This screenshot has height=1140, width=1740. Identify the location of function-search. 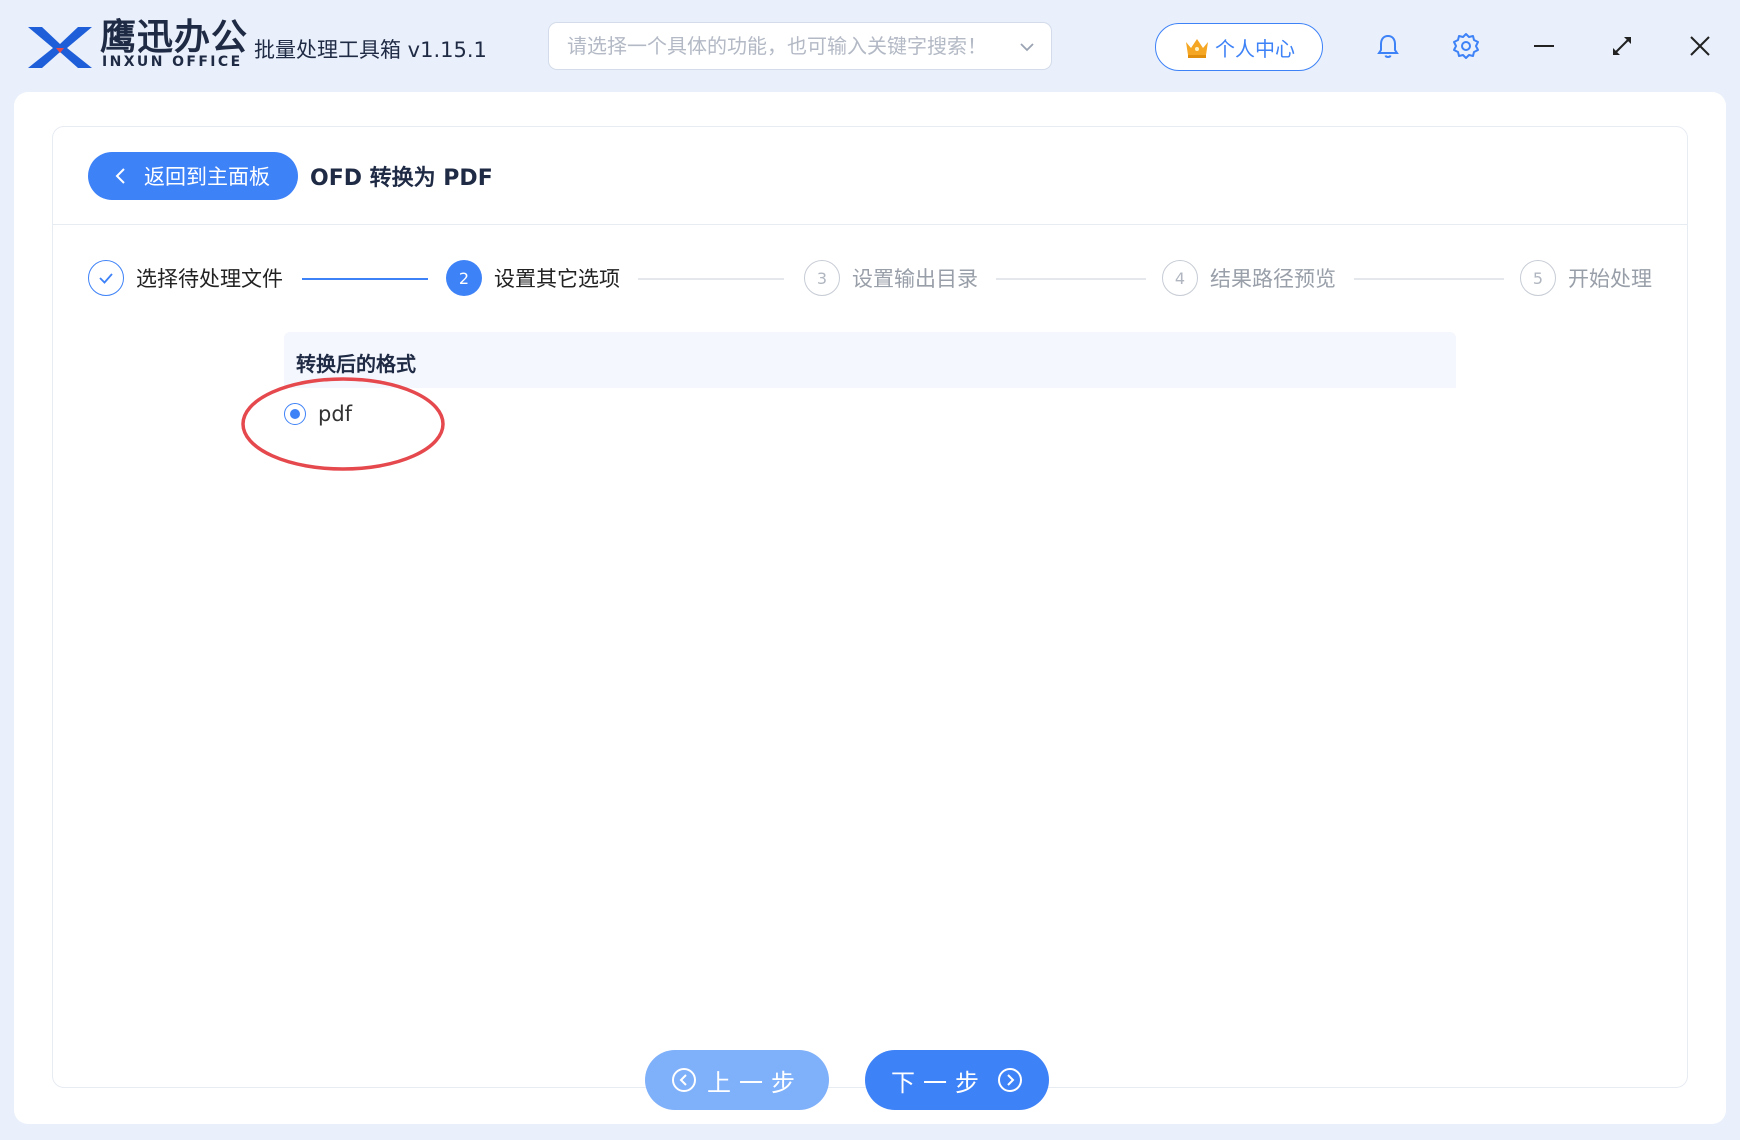
(800, 46).